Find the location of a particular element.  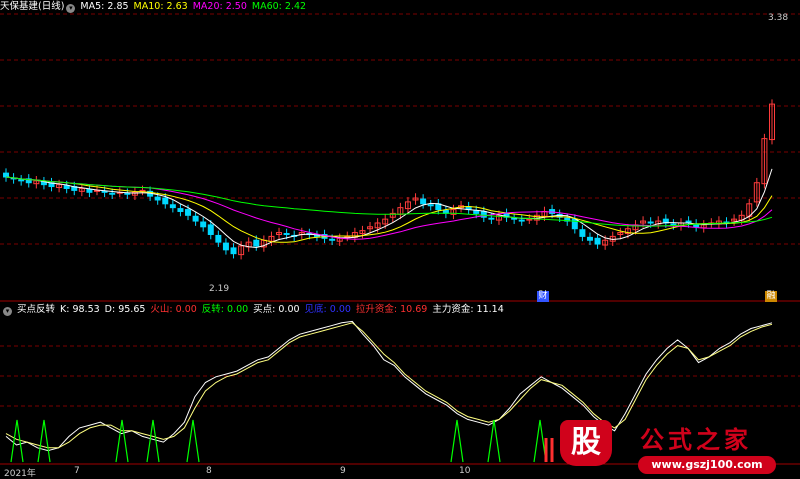

x-tick-sep: 9 is located at coordinates (343, 471).